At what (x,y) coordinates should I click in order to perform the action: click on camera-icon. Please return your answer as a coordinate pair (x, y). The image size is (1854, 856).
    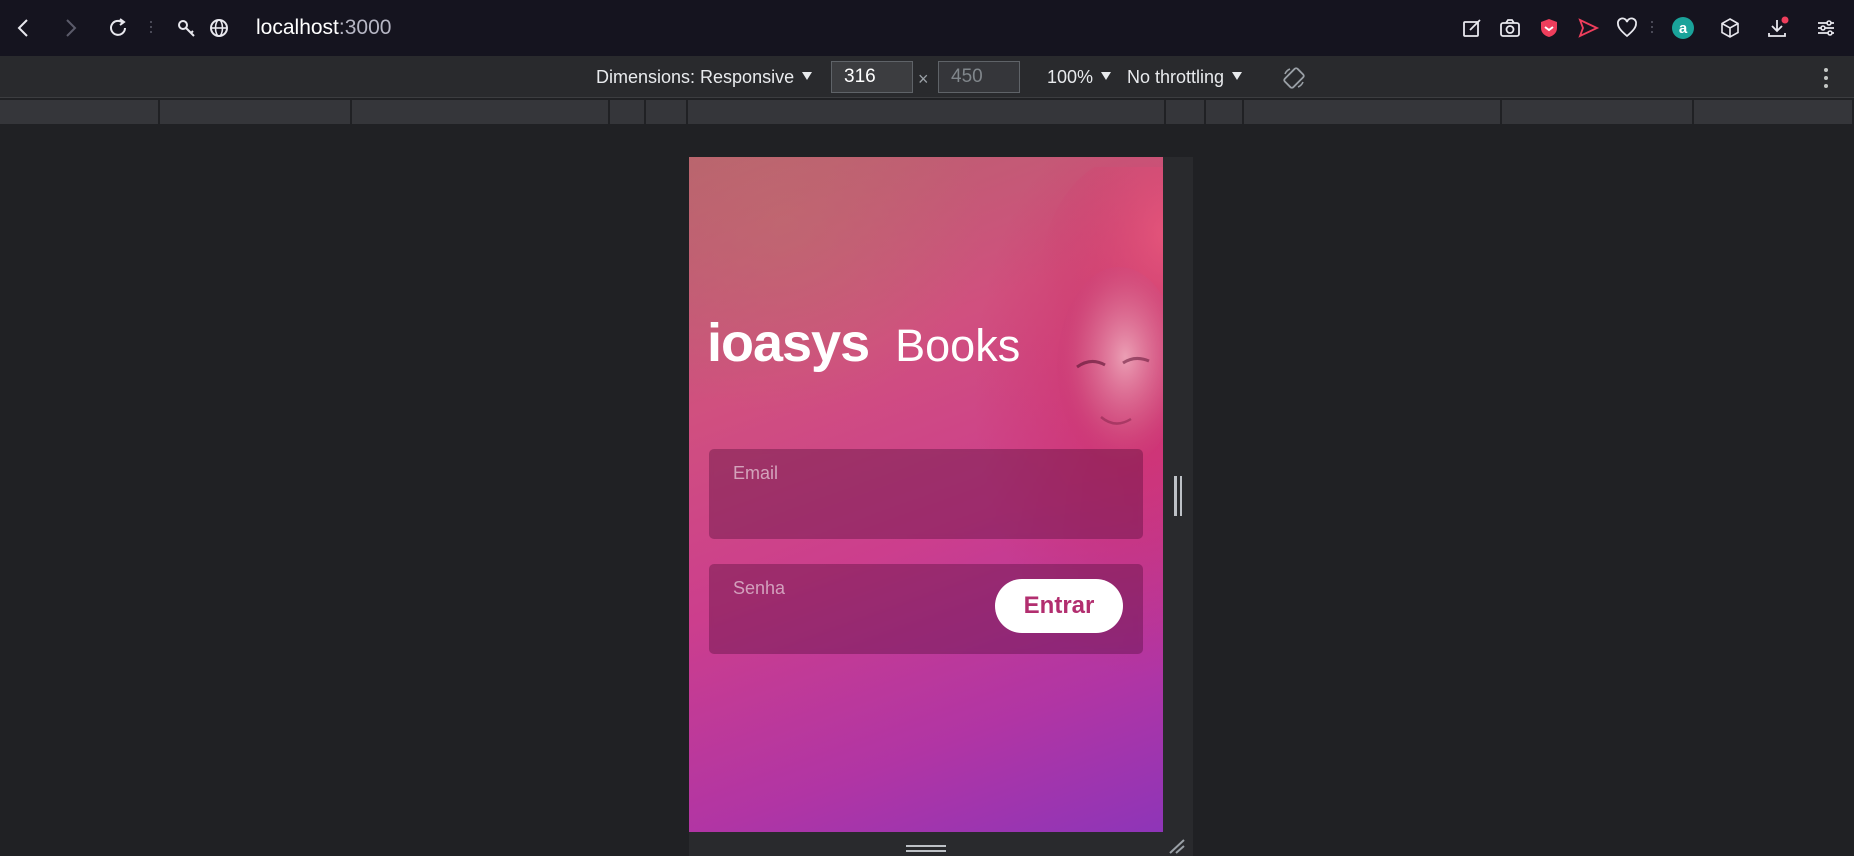
    Looking at the image, I should click on (1510, 28).